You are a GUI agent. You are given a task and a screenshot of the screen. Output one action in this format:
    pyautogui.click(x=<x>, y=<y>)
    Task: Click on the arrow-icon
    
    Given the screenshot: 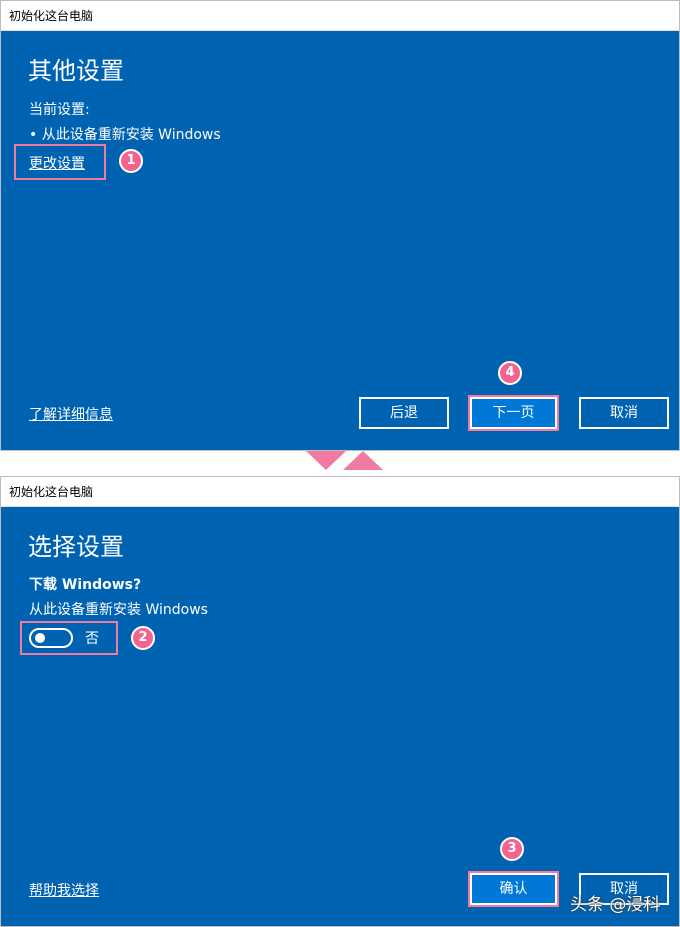 What is the action you would take?
    pyautogui.click(x=344, y=460)
    